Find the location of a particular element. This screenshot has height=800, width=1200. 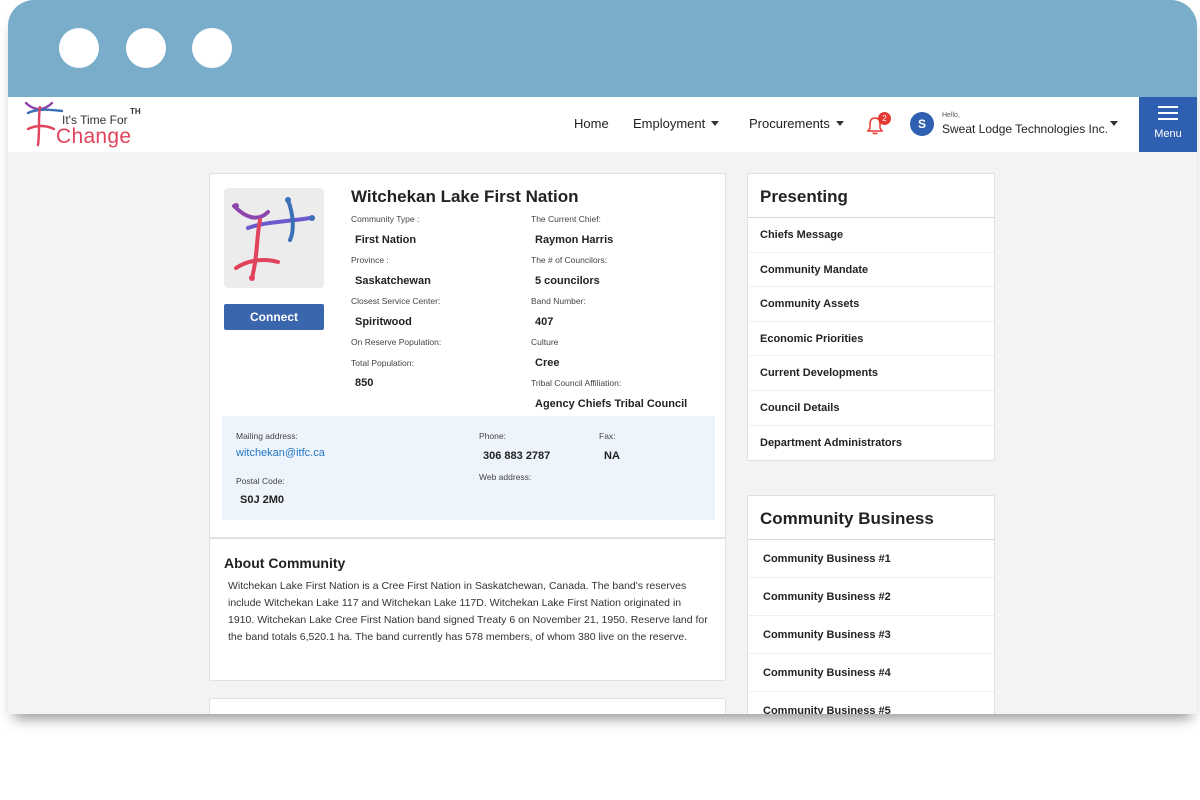

notification-count-badge: 2 is located at coordinates (884, 118).